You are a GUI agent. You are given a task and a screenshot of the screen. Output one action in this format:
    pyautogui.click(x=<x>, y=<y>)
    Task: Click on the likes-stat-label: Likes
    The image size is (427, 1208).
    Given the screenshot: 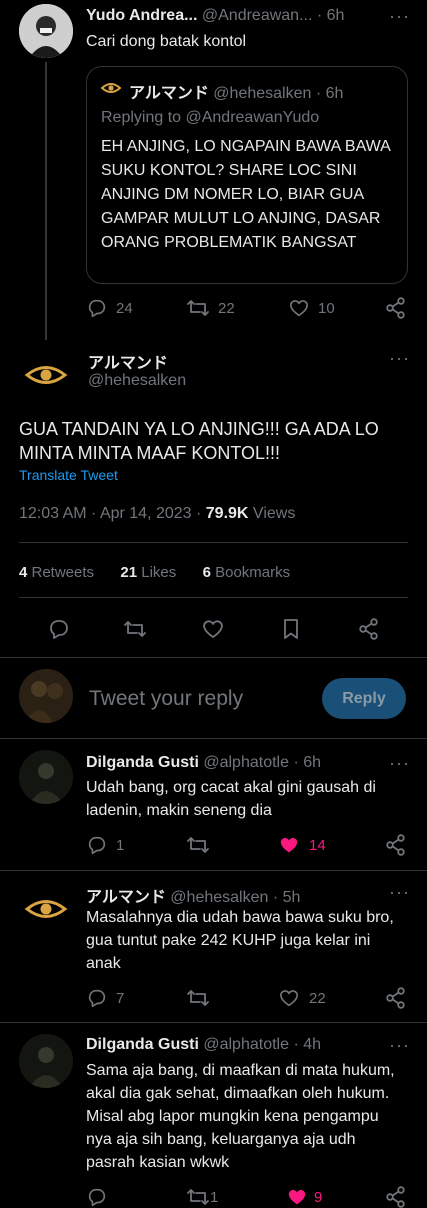 What is the action you would take?
    pyautogui.click(x=157, y=572)
    